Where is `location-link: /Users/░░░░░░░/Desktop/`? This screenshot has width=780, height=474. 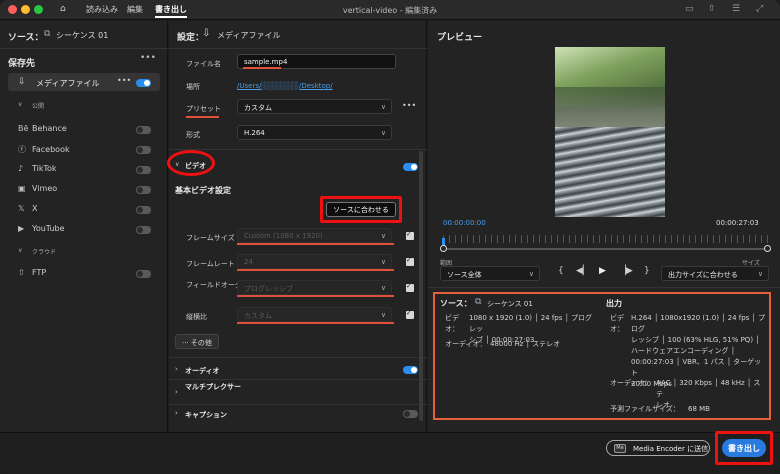
location-link: /Users/░░░░░░░/Desktop/ is located at coordinates (285, 86).